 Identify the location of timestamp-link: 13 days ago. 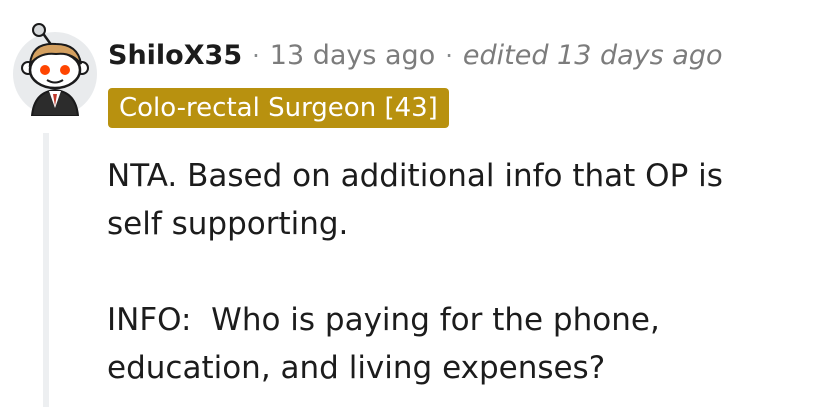
(352, 56).